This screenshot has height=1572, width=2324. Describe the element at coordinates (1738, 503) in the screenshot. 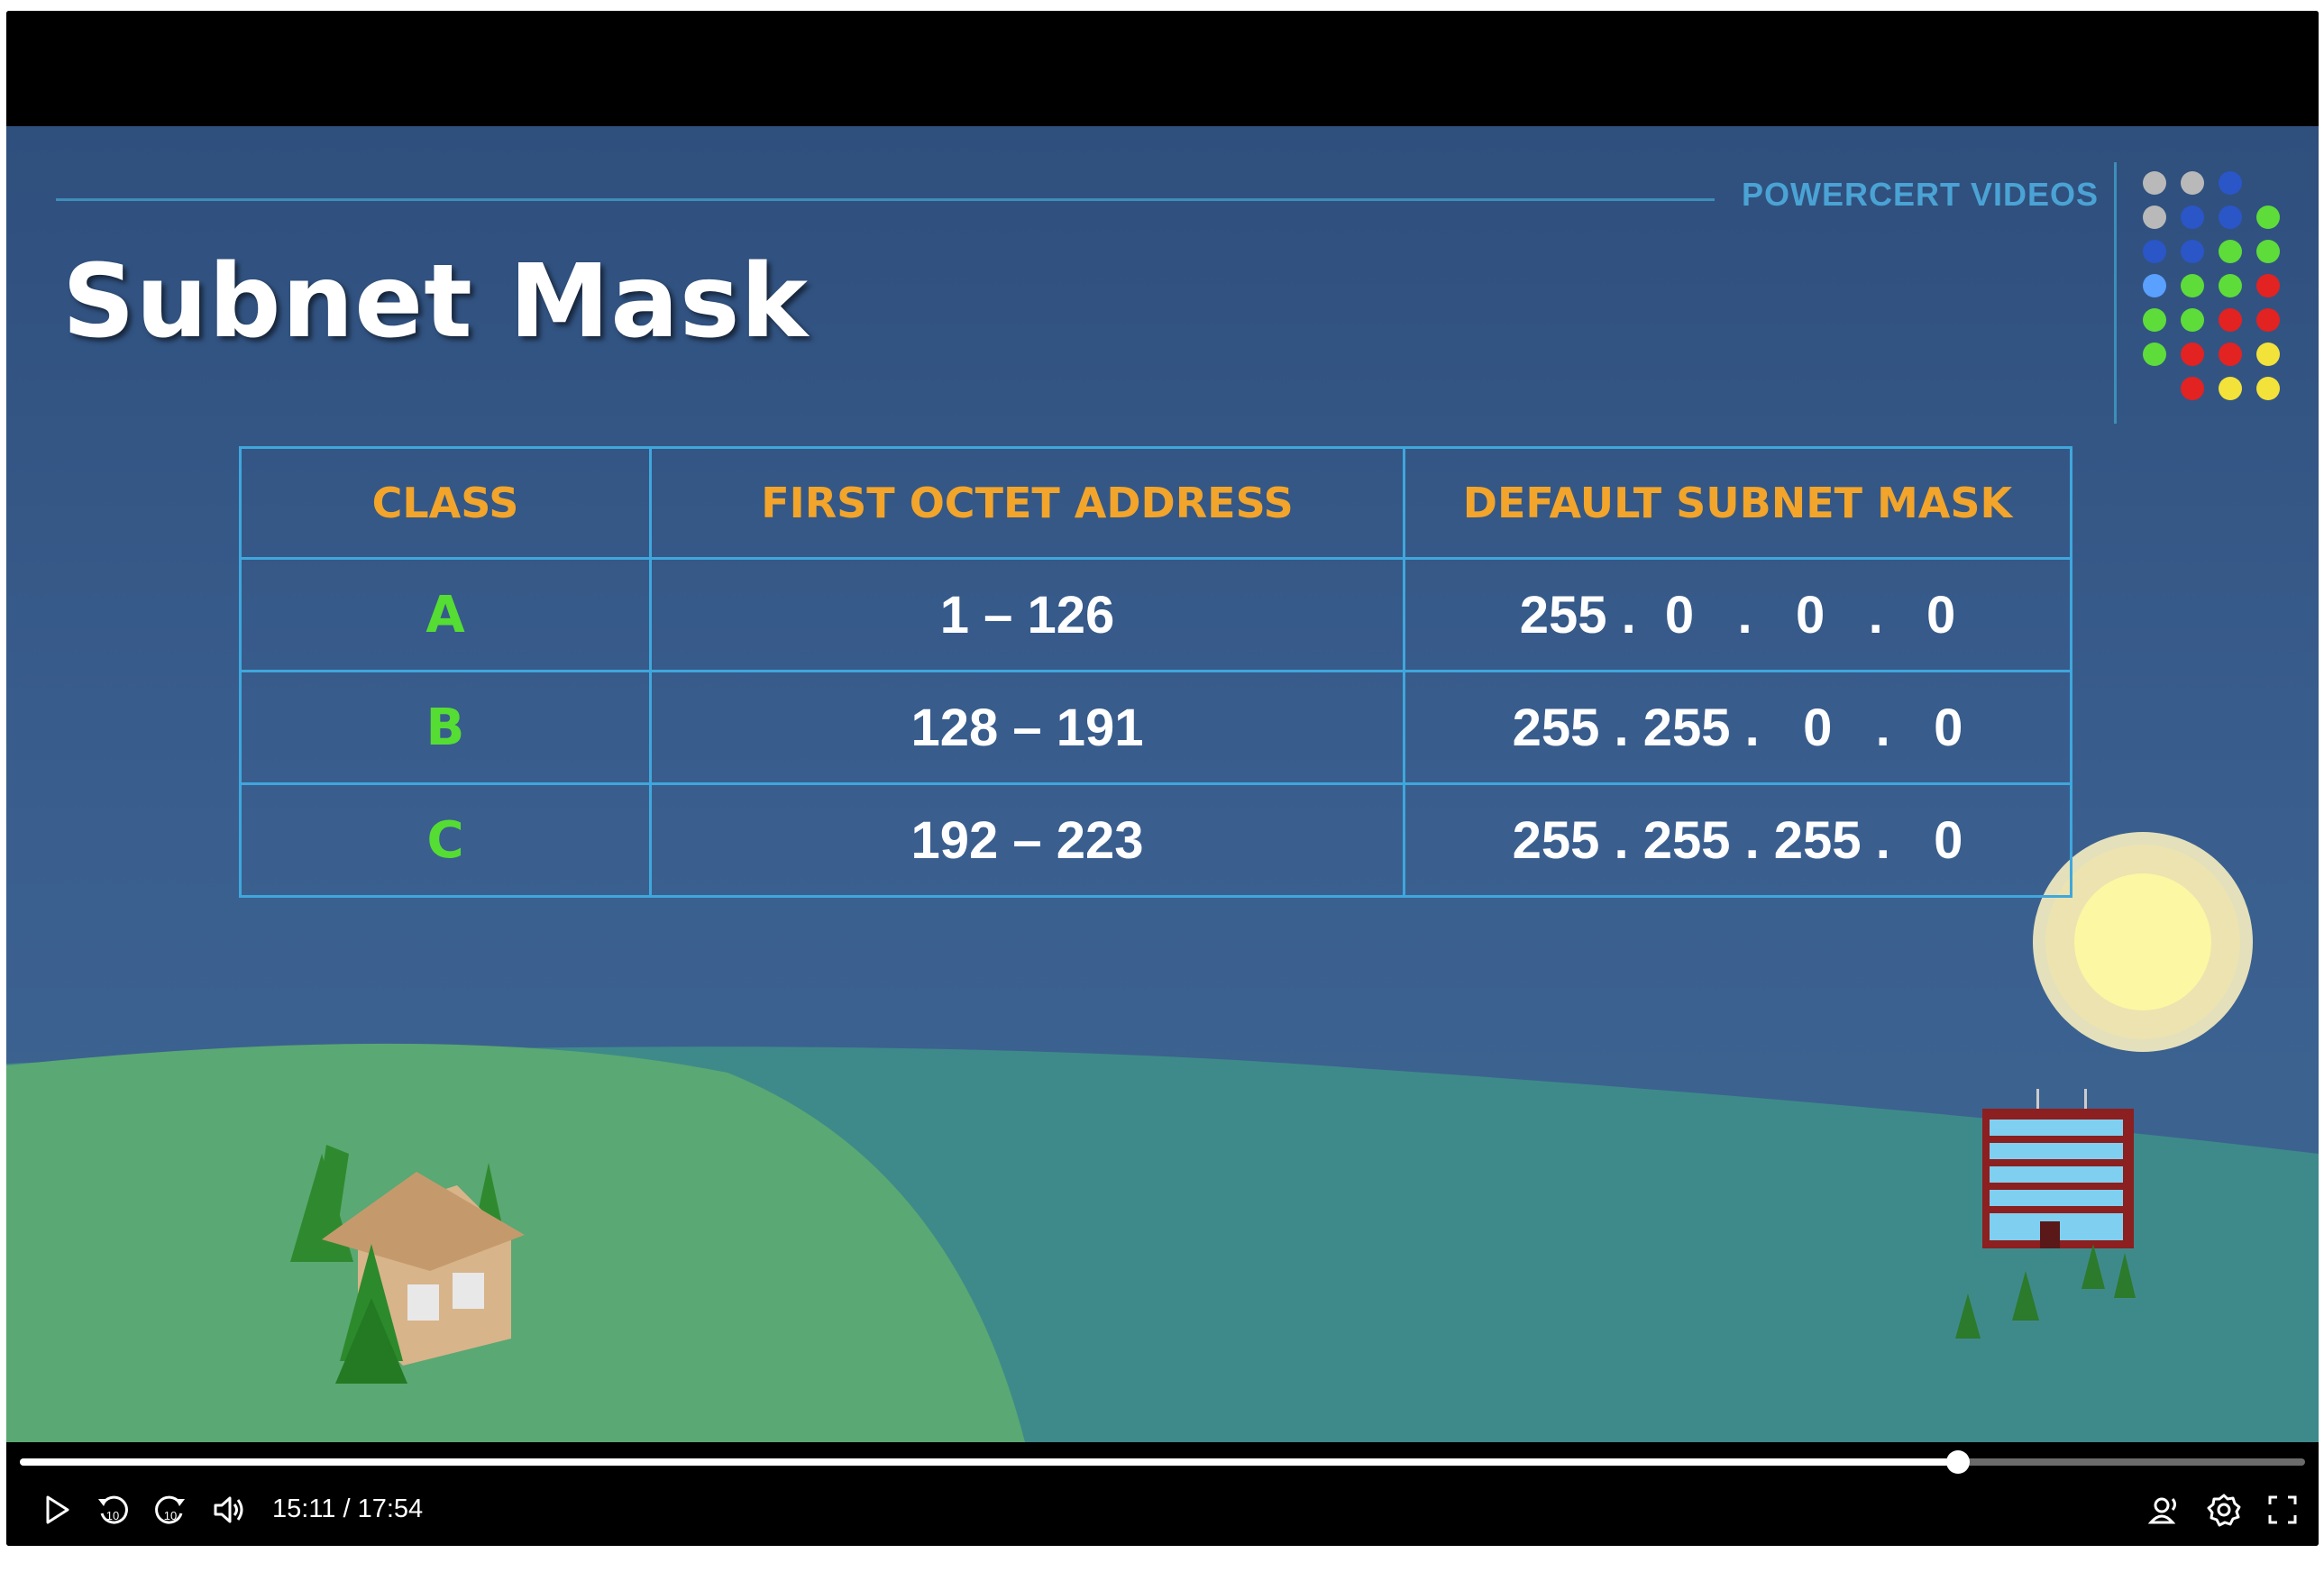

I see `column-header-subnet-mask: DEFAULT SUBNET MASK` at that location.